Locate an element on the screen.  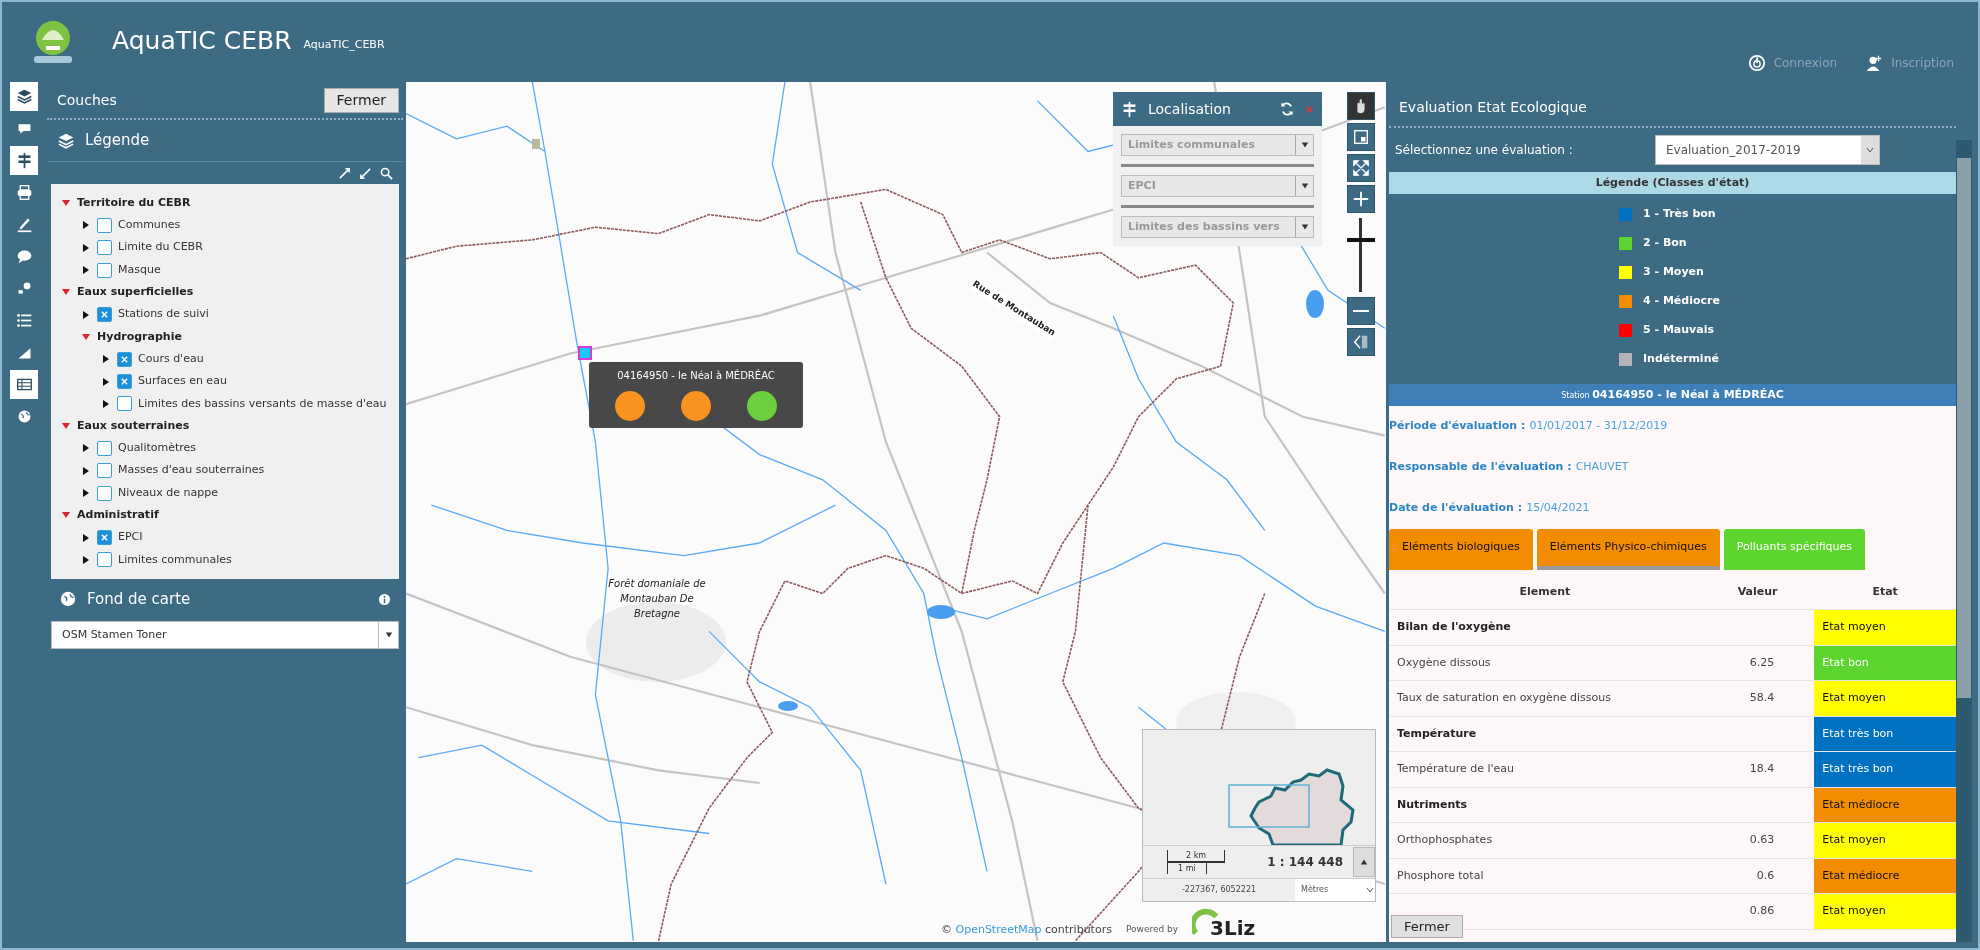
group-cell: Bilan de l'oxygène is located at coordinates (1545, 627).